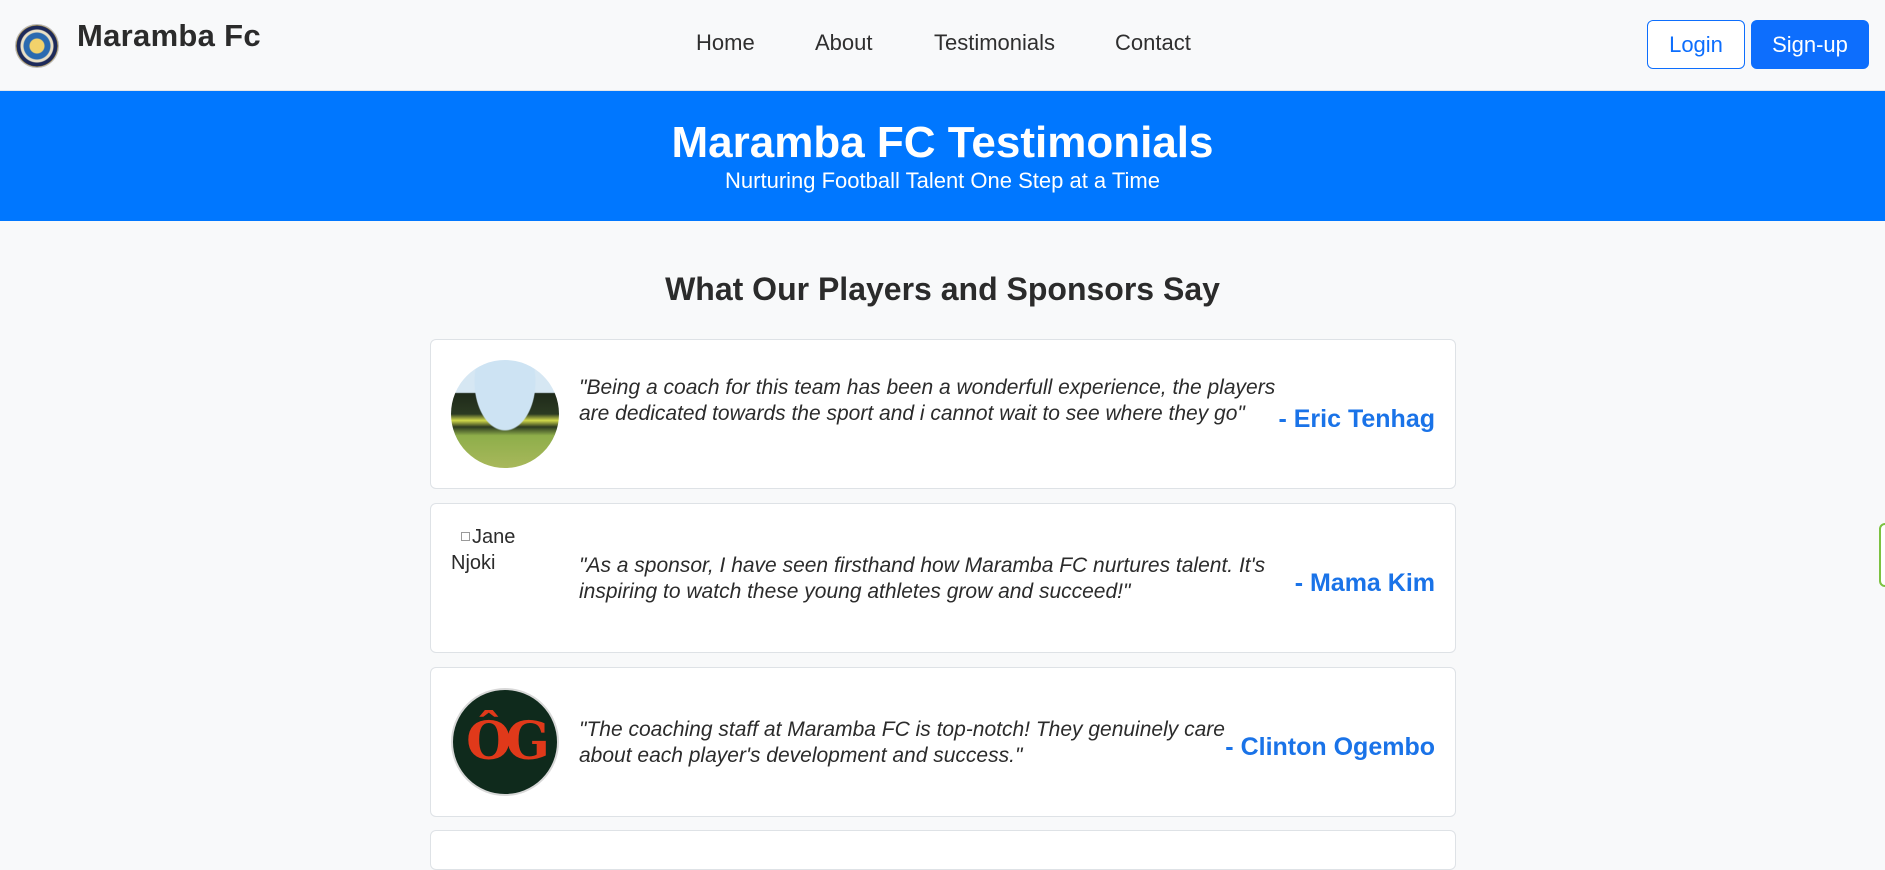 The width and height of the screenshot is (1885, 870). I want to click on testimonial-author: - Eric Tenhag, so click(1356, 419).